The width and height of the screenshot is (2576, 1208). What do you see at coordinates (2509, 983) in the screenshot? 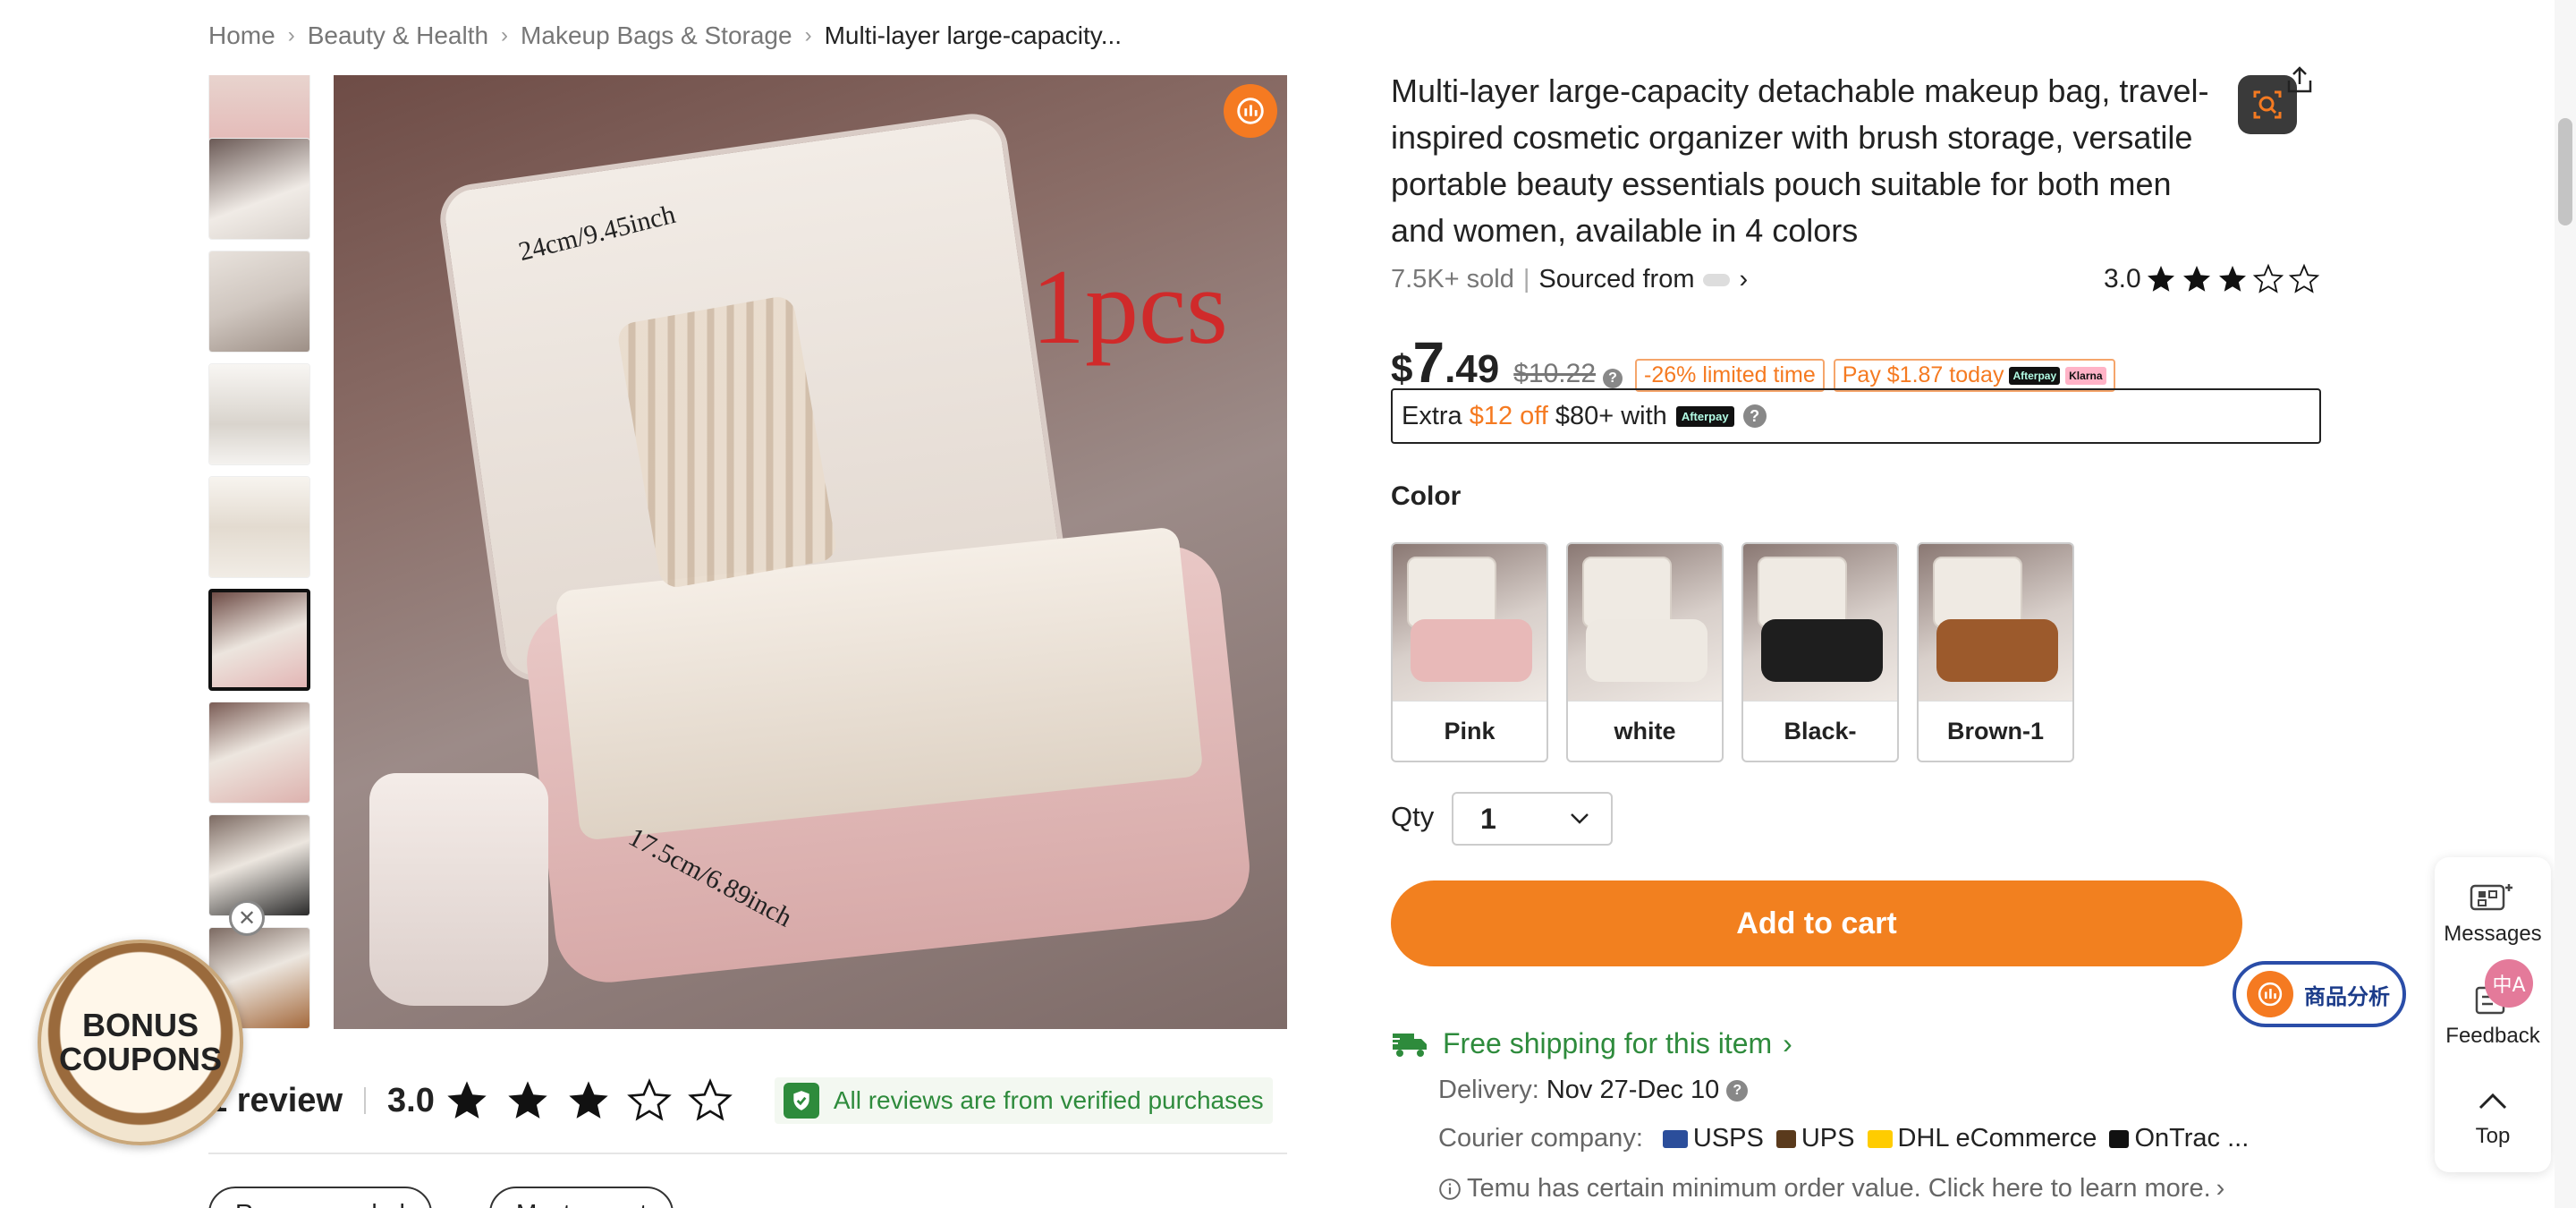
I see `translate-icon: 中A` at bounding box center [2509, 983].